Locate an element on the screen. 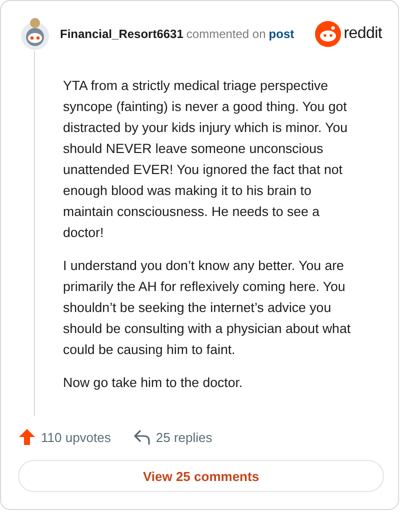 The width and height of the screenshot is (400, 512). view-comments-button: View 25 comments is located at coordinates (201, 476).